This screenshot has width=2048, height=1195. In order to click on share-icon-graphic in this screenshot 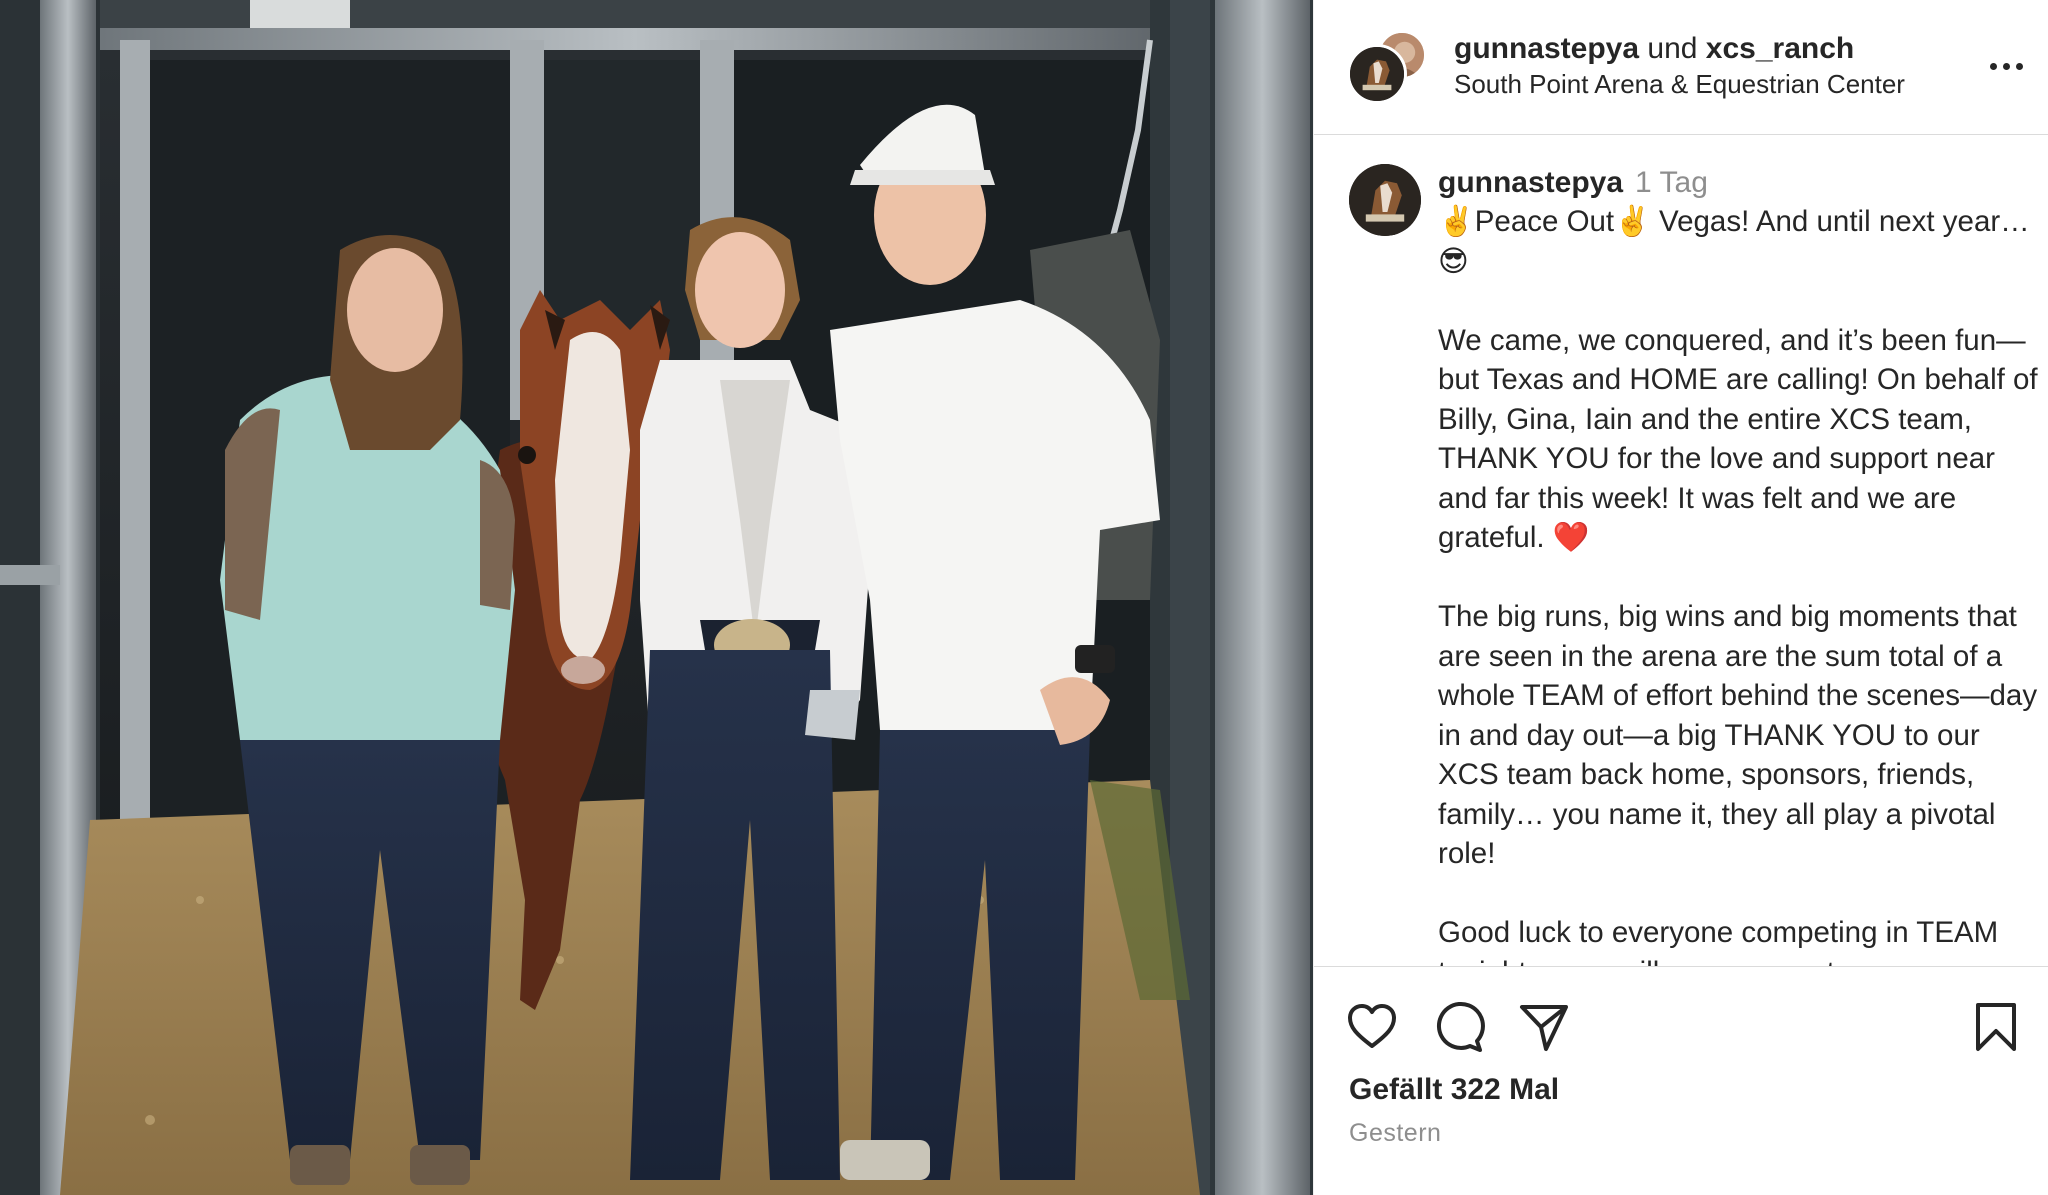, I will do `click(1544, 1028)`.